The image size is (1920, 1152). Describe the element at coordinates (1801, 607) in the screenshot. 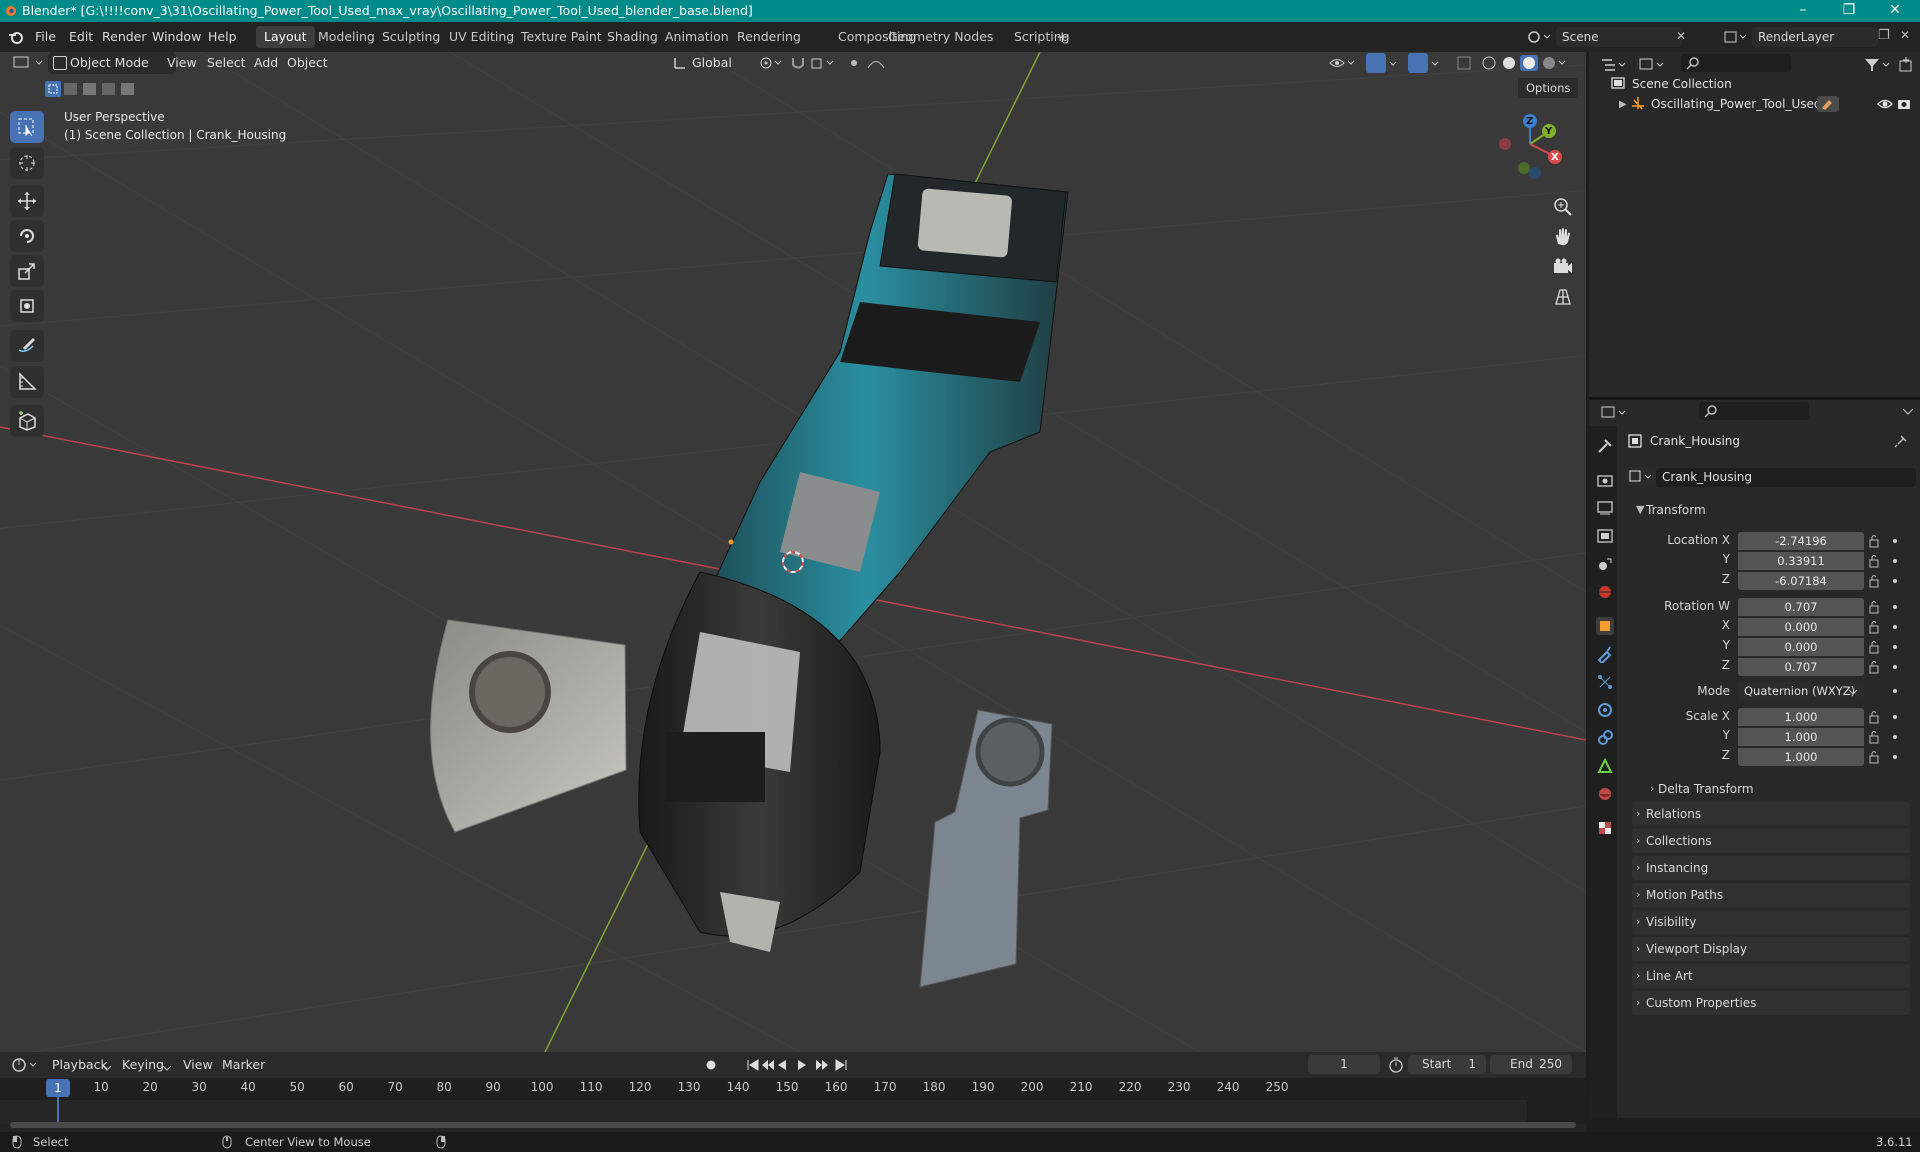

I see `rotation-w-field: 0.707` at that location.